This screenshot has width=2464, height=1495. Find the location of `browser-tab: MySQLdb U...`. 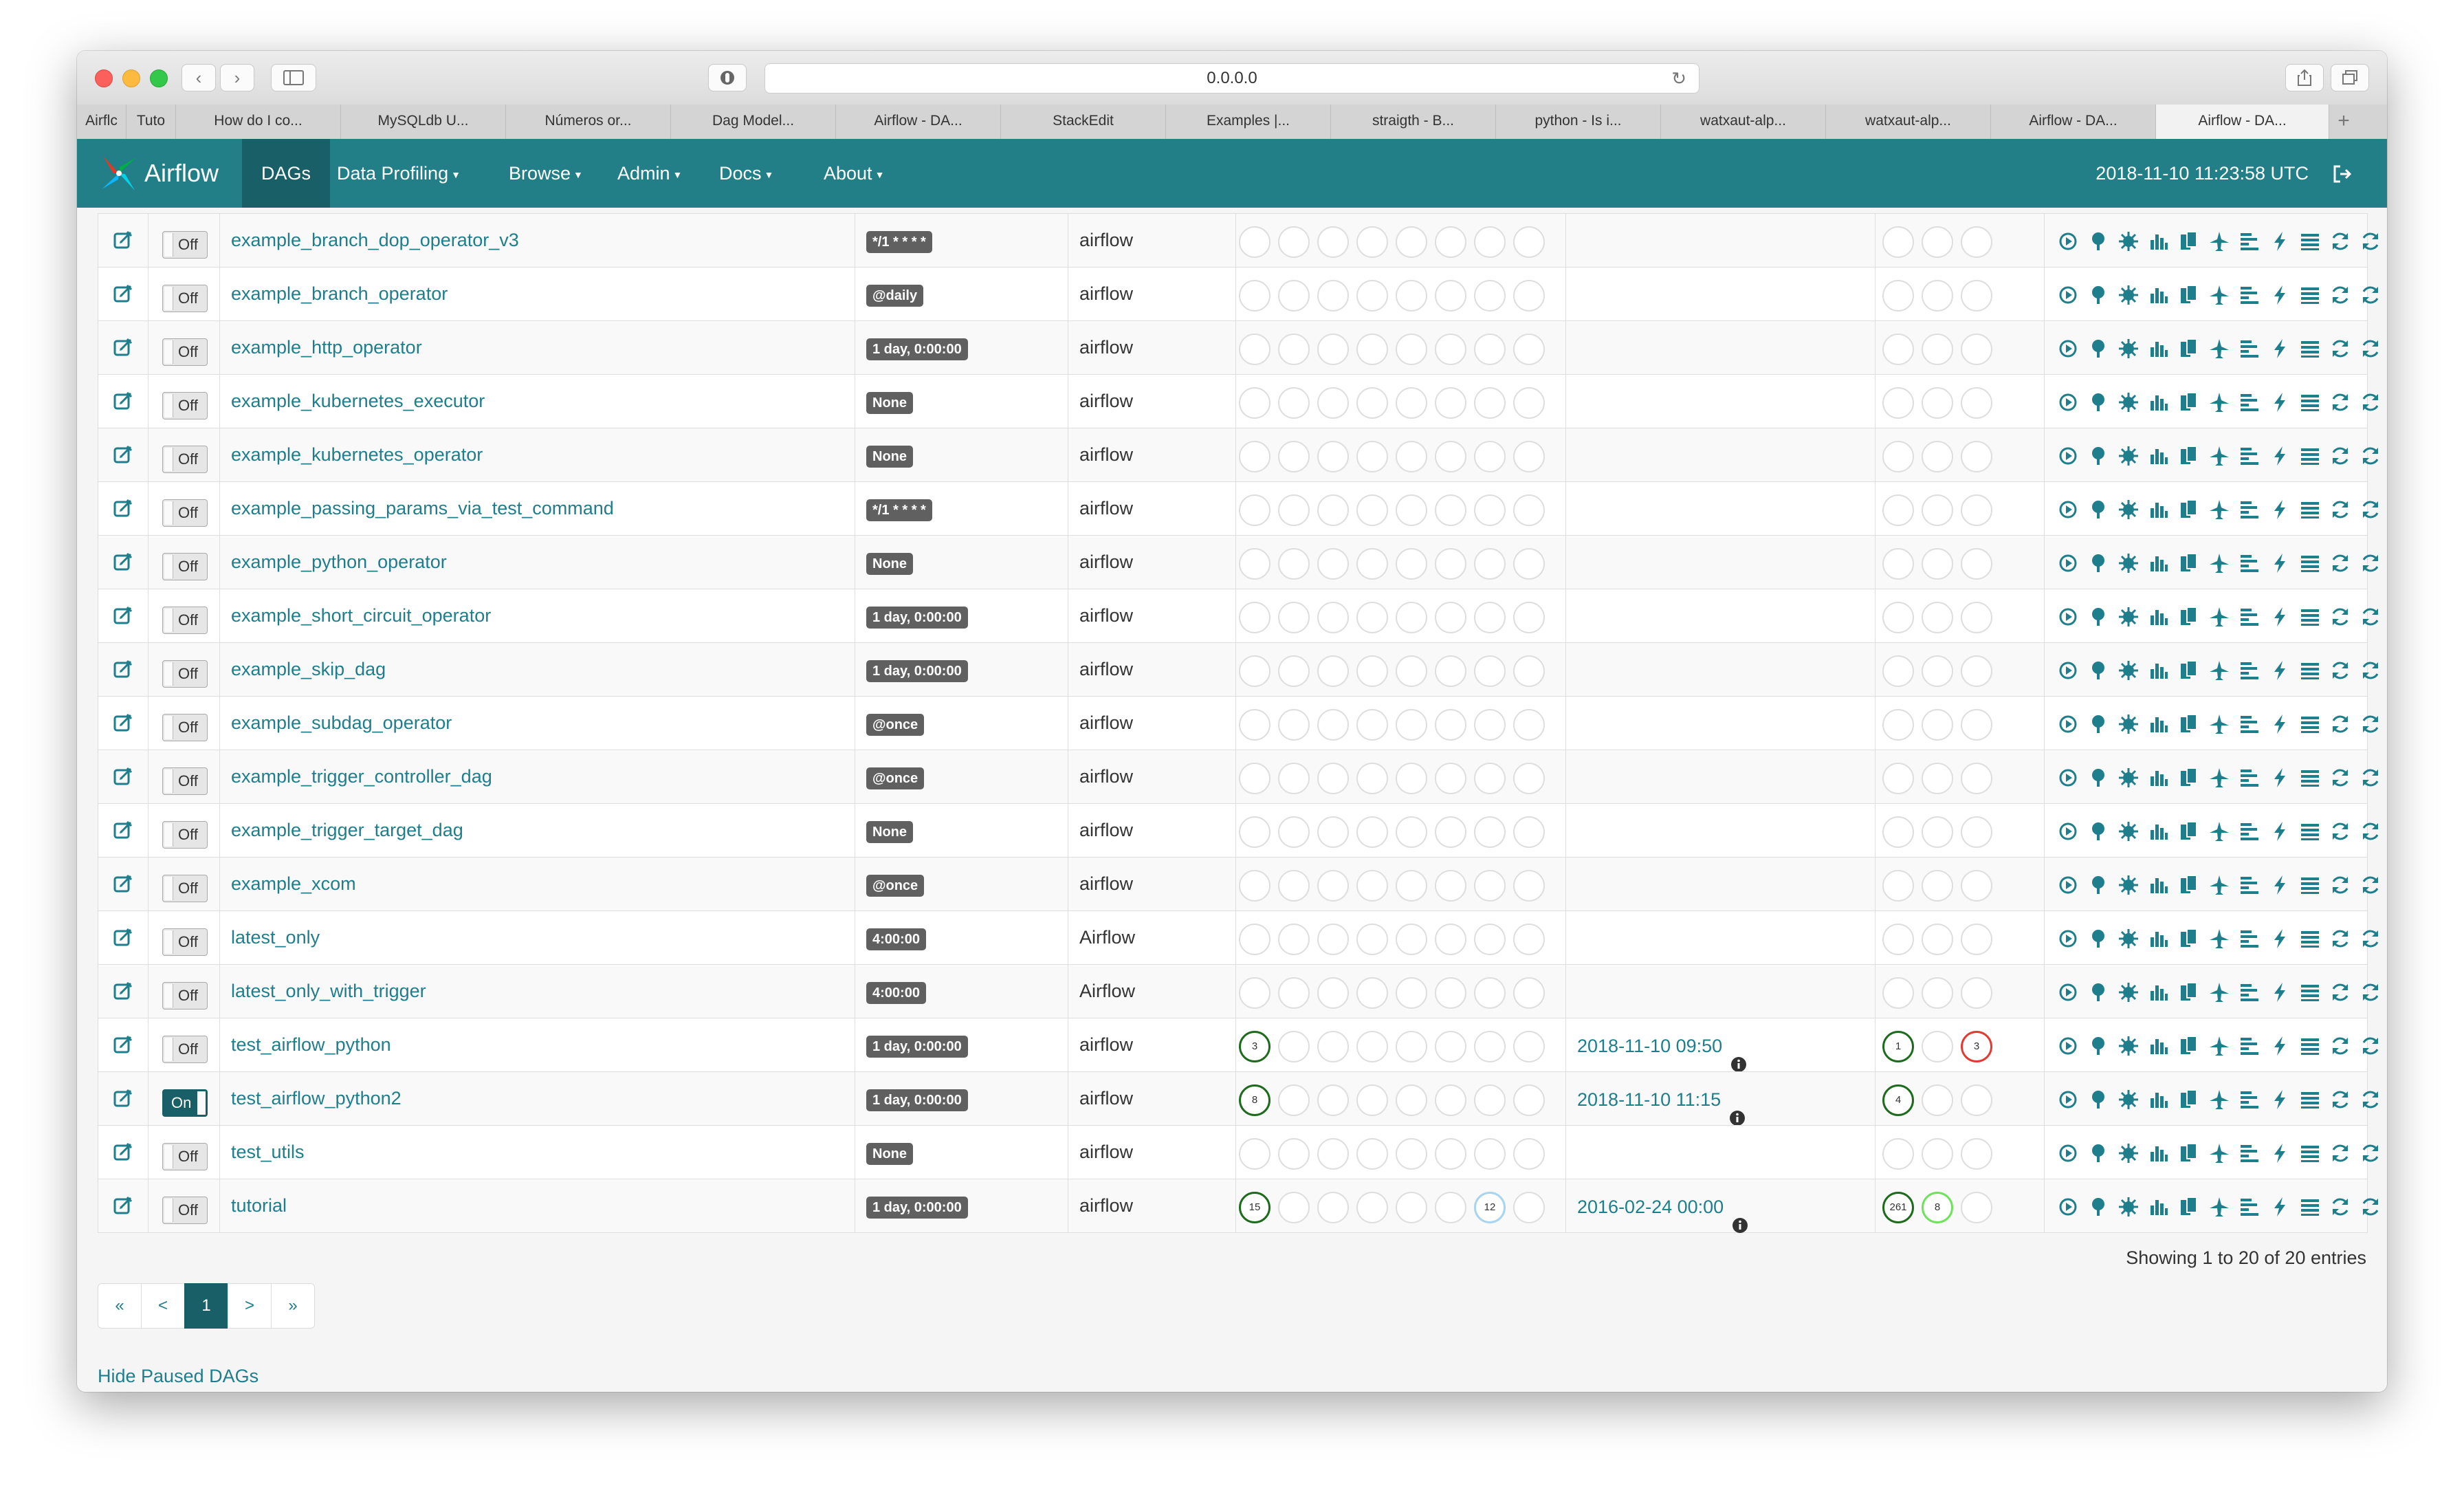

browser-tab: MySQLdb U... is located at coordinates (423, 122).